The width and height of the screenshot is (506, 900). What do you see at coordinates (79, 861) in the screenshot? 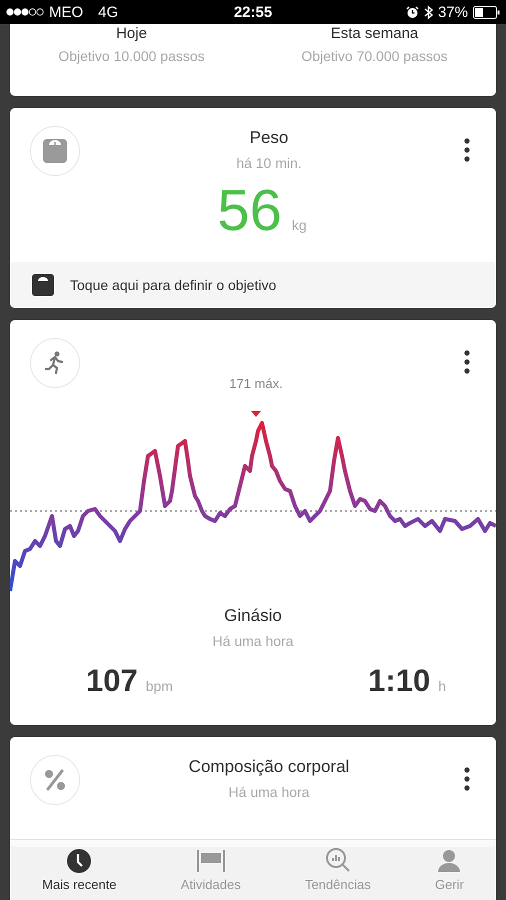
I see `clock-icon` at bounding box center [79, 861].